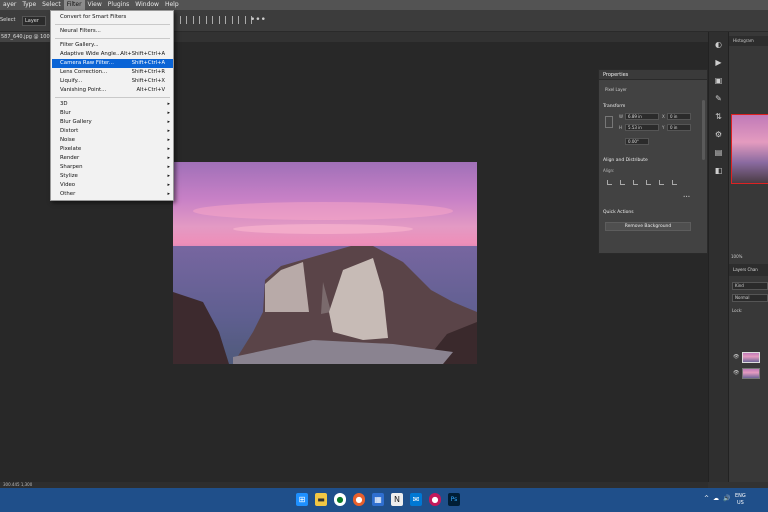  Describe the element at coordinates (435, 499) in the screenshot. I see `app-icon-8: ●` at that location.